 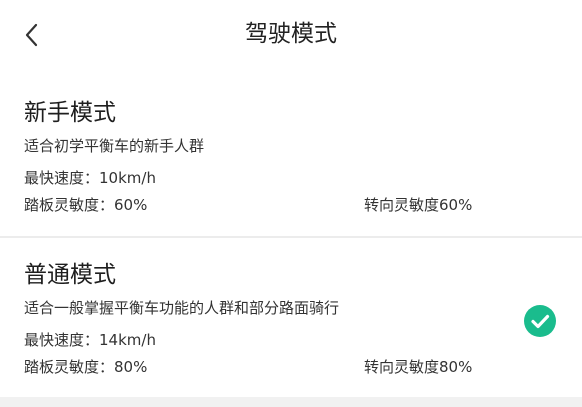 I want to click on selected-check-icon, so click(x=540, y=321).